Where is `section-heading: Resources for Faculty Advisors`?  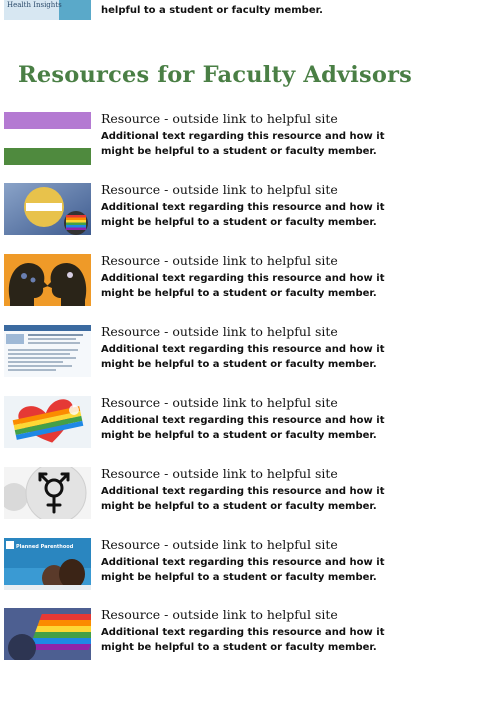
section-heading: Resources for Faculty Advisors is located at coordinates (215, 75).